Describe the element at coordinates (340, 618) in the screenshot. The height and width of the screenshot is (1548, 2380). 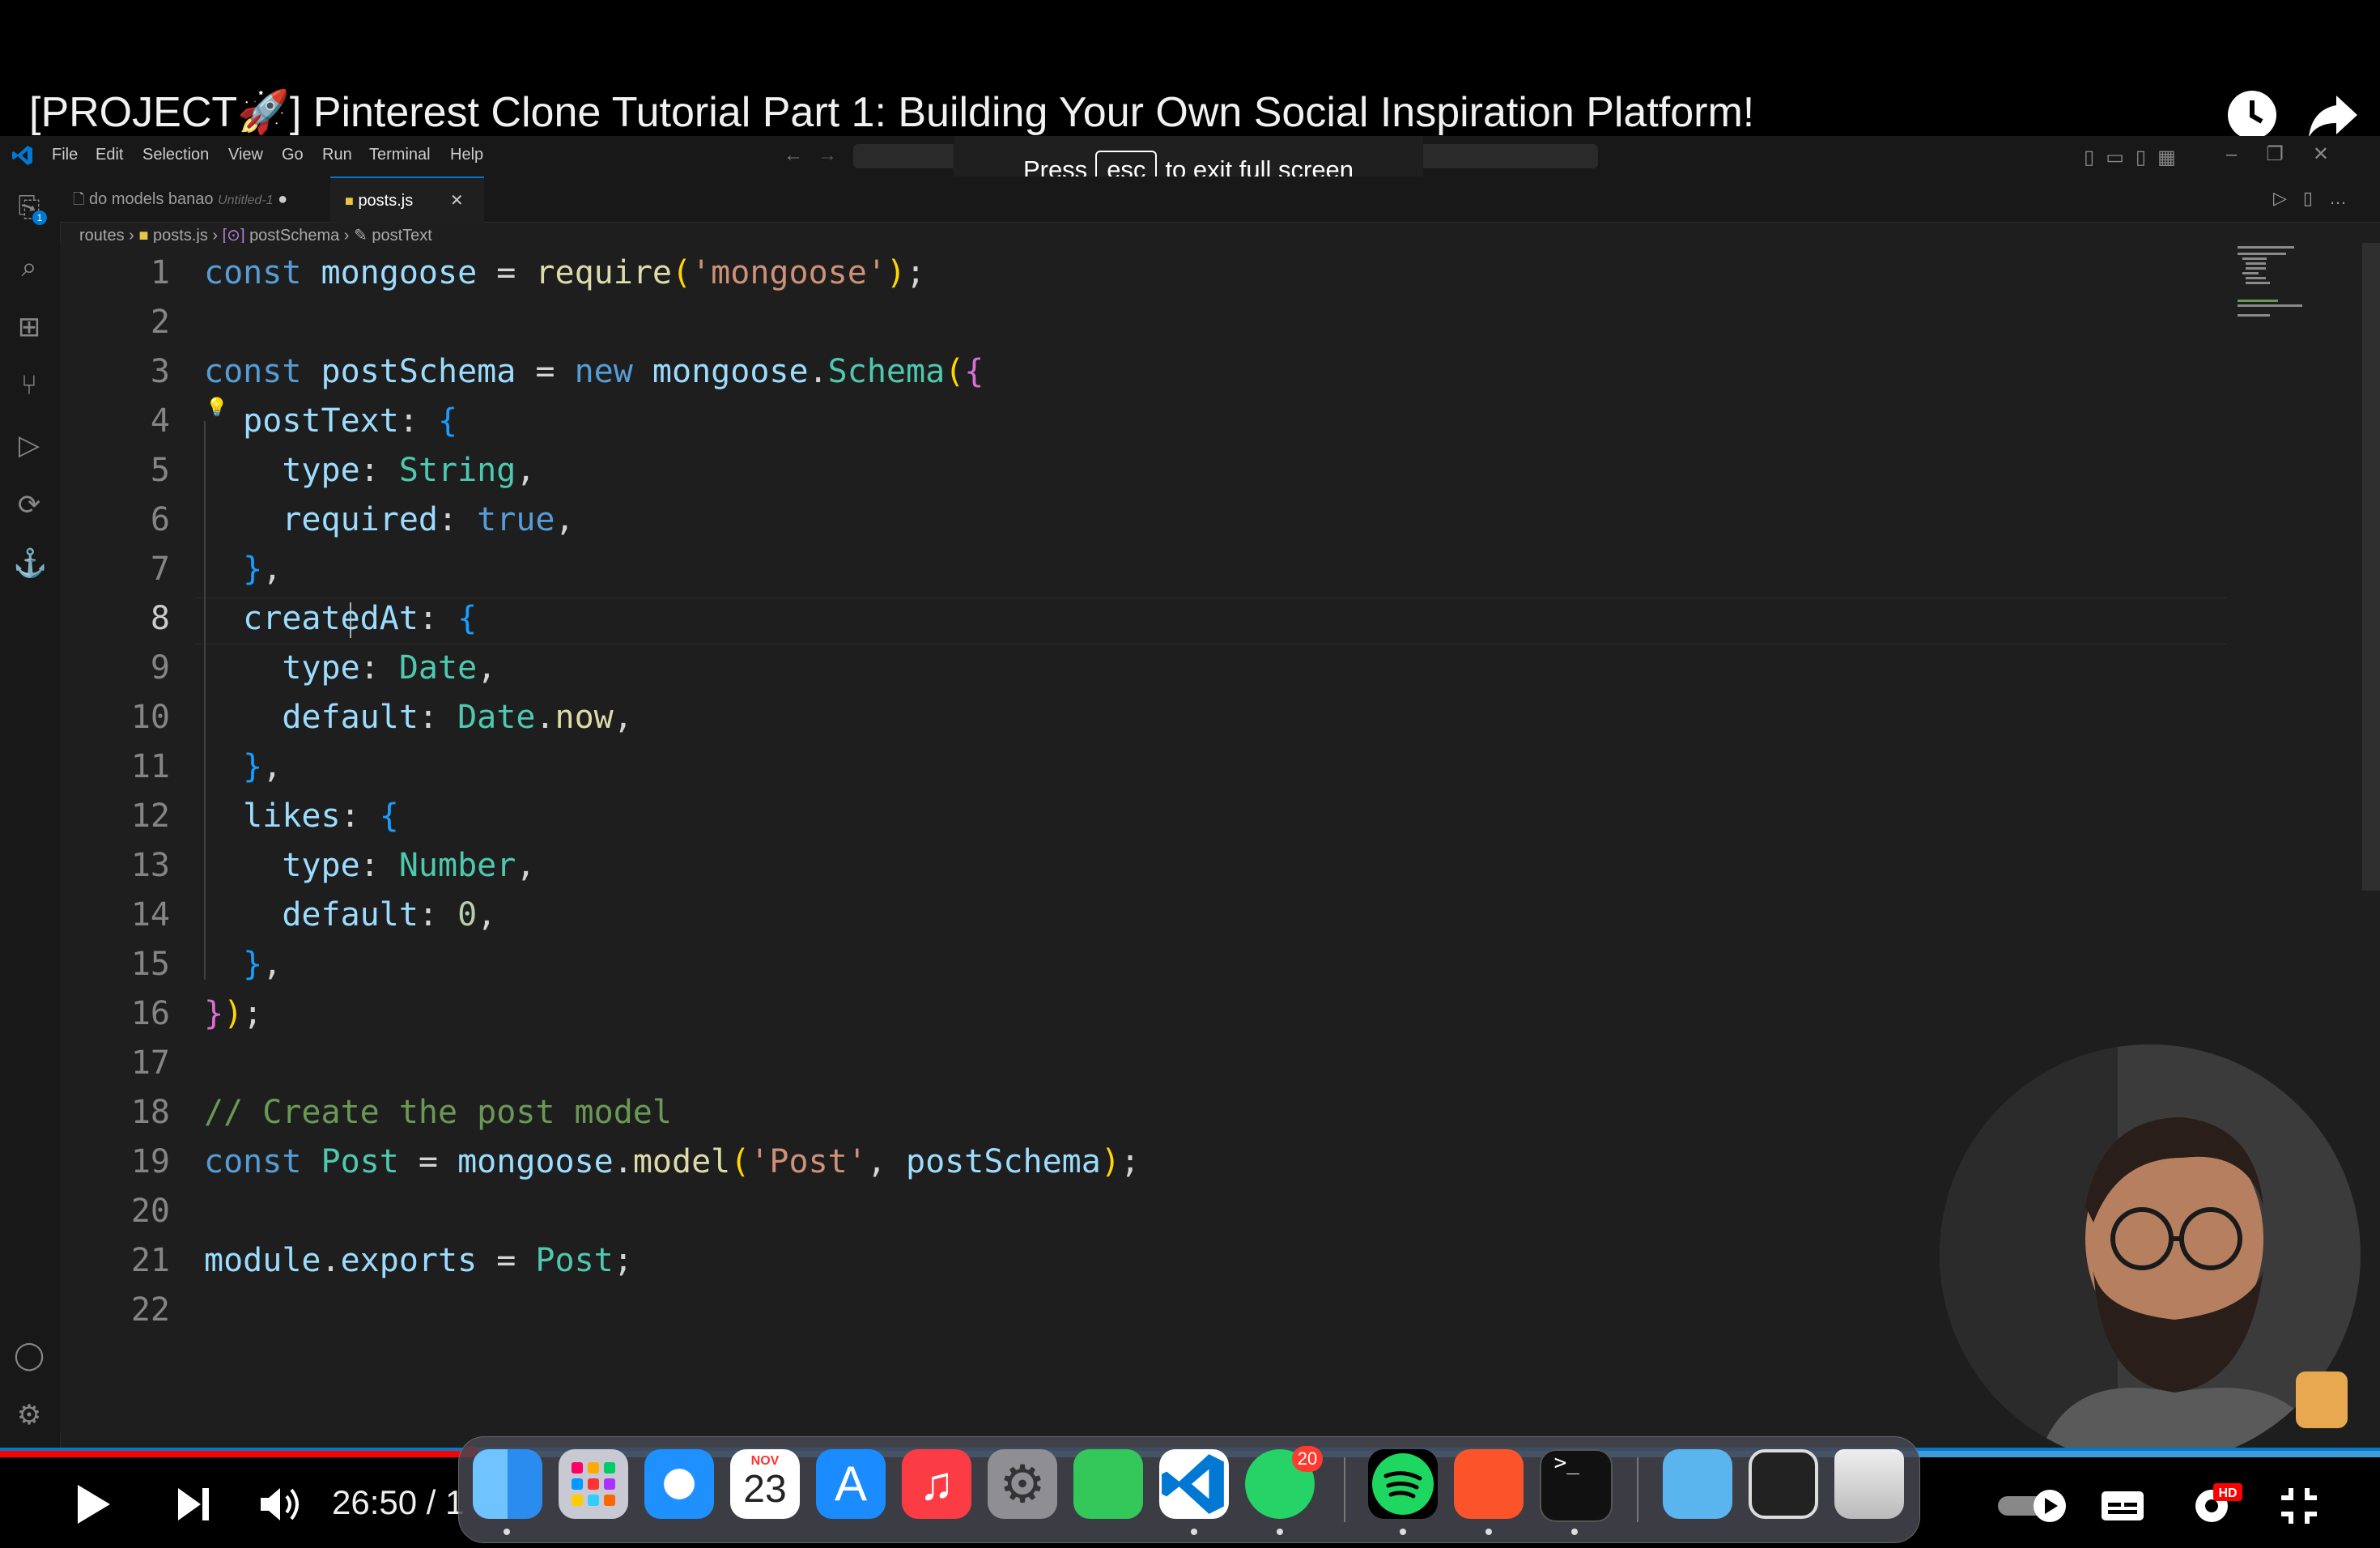
I see `code-line: createdAt: {` at that location.